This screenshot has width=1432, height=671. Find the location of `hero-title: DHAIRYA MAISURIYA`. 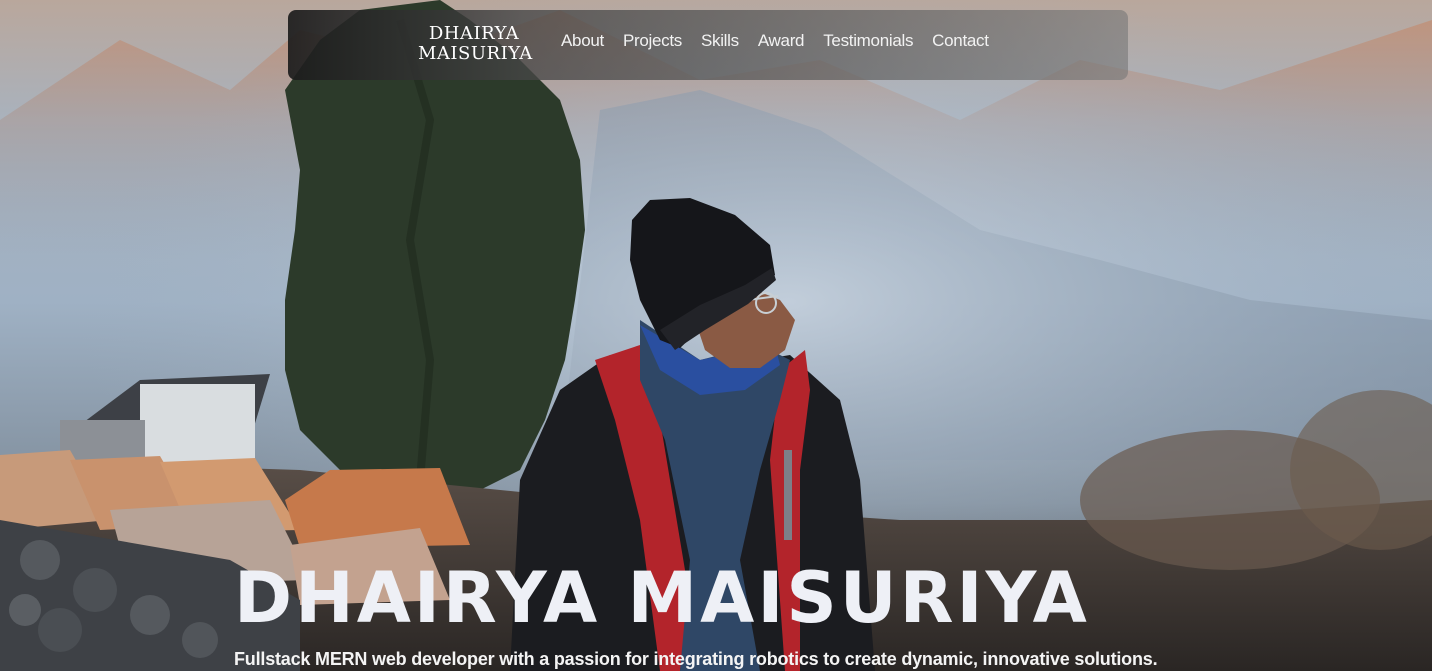

hero-title: DHAIRYA MAISURIYA is located at coordinates (662, 598).